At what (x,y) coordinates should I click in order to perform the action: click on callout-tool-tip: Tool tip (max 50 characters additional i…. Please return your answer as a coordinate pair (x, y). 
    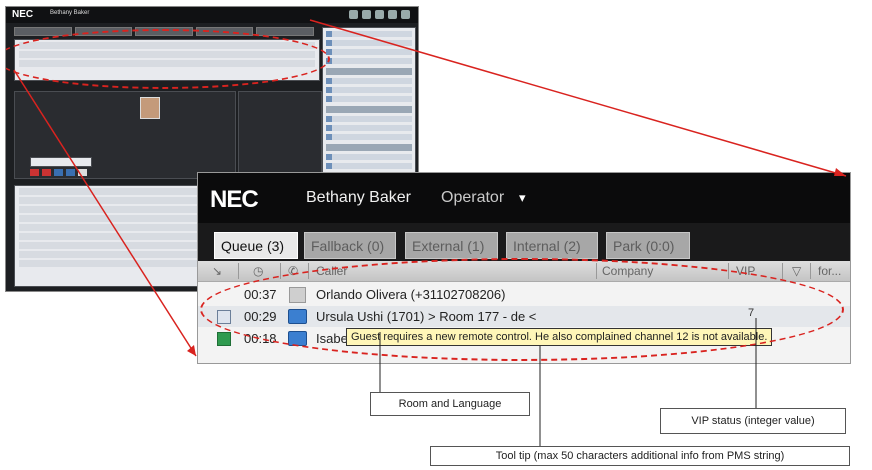
    Looking at the image, I should click on (640, 456).